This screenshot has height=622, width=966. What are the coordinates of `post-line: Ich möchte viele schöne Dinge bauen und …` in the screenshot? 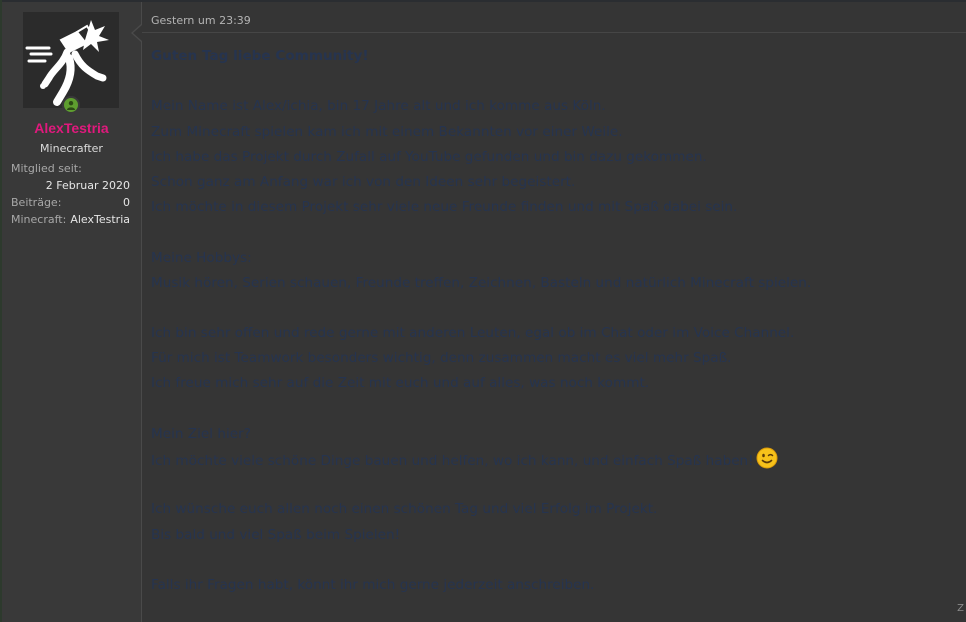 It's located at (558, 459).